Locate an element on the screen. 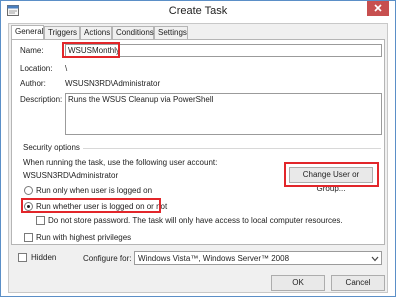 The width and height of the screenshot is (396, 297). change-user-highlight is located at coordinates (331, 174).